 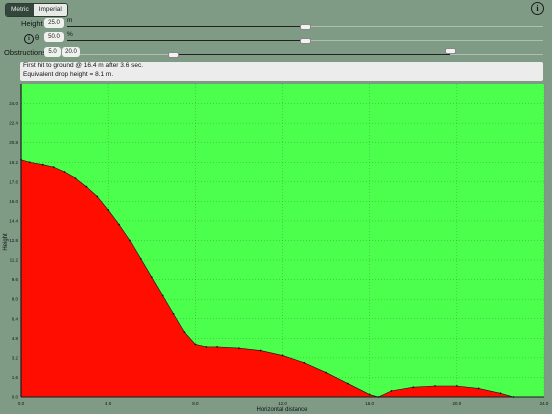 What do you see at coordinates (15, 338) in the screenshot?
I see `y-tick-label: 4.8` at bounding box center [15, 338].